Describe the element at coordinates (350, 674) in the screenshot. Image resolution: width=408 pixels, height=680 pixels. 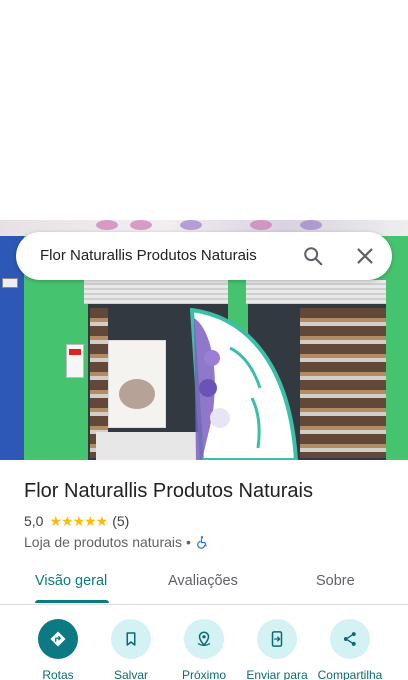
I see `share-label: Compartilha` at that location.